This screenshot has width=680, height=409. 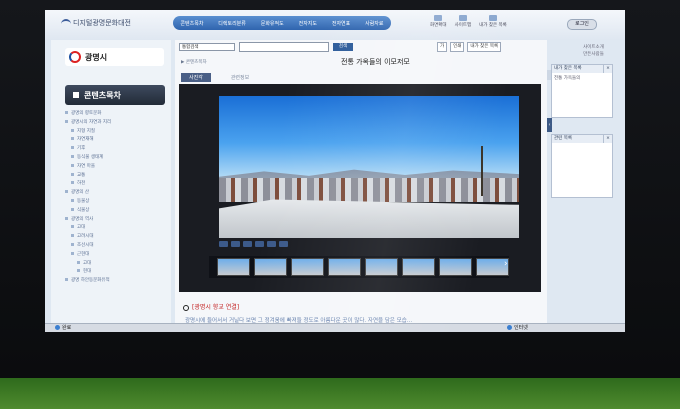 What do you see at coordinates (272, 23) in the screenshot?
I see `nav-heritage-map: 문화유적도` at bounding box center [272, 23].